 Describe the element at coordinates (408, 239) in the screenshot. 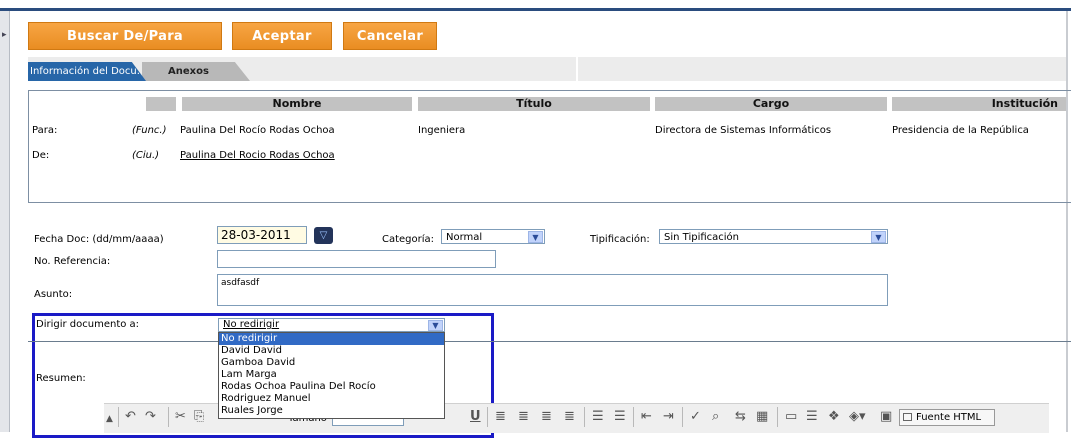

I see `categoria-label: Categoría:` at that location.